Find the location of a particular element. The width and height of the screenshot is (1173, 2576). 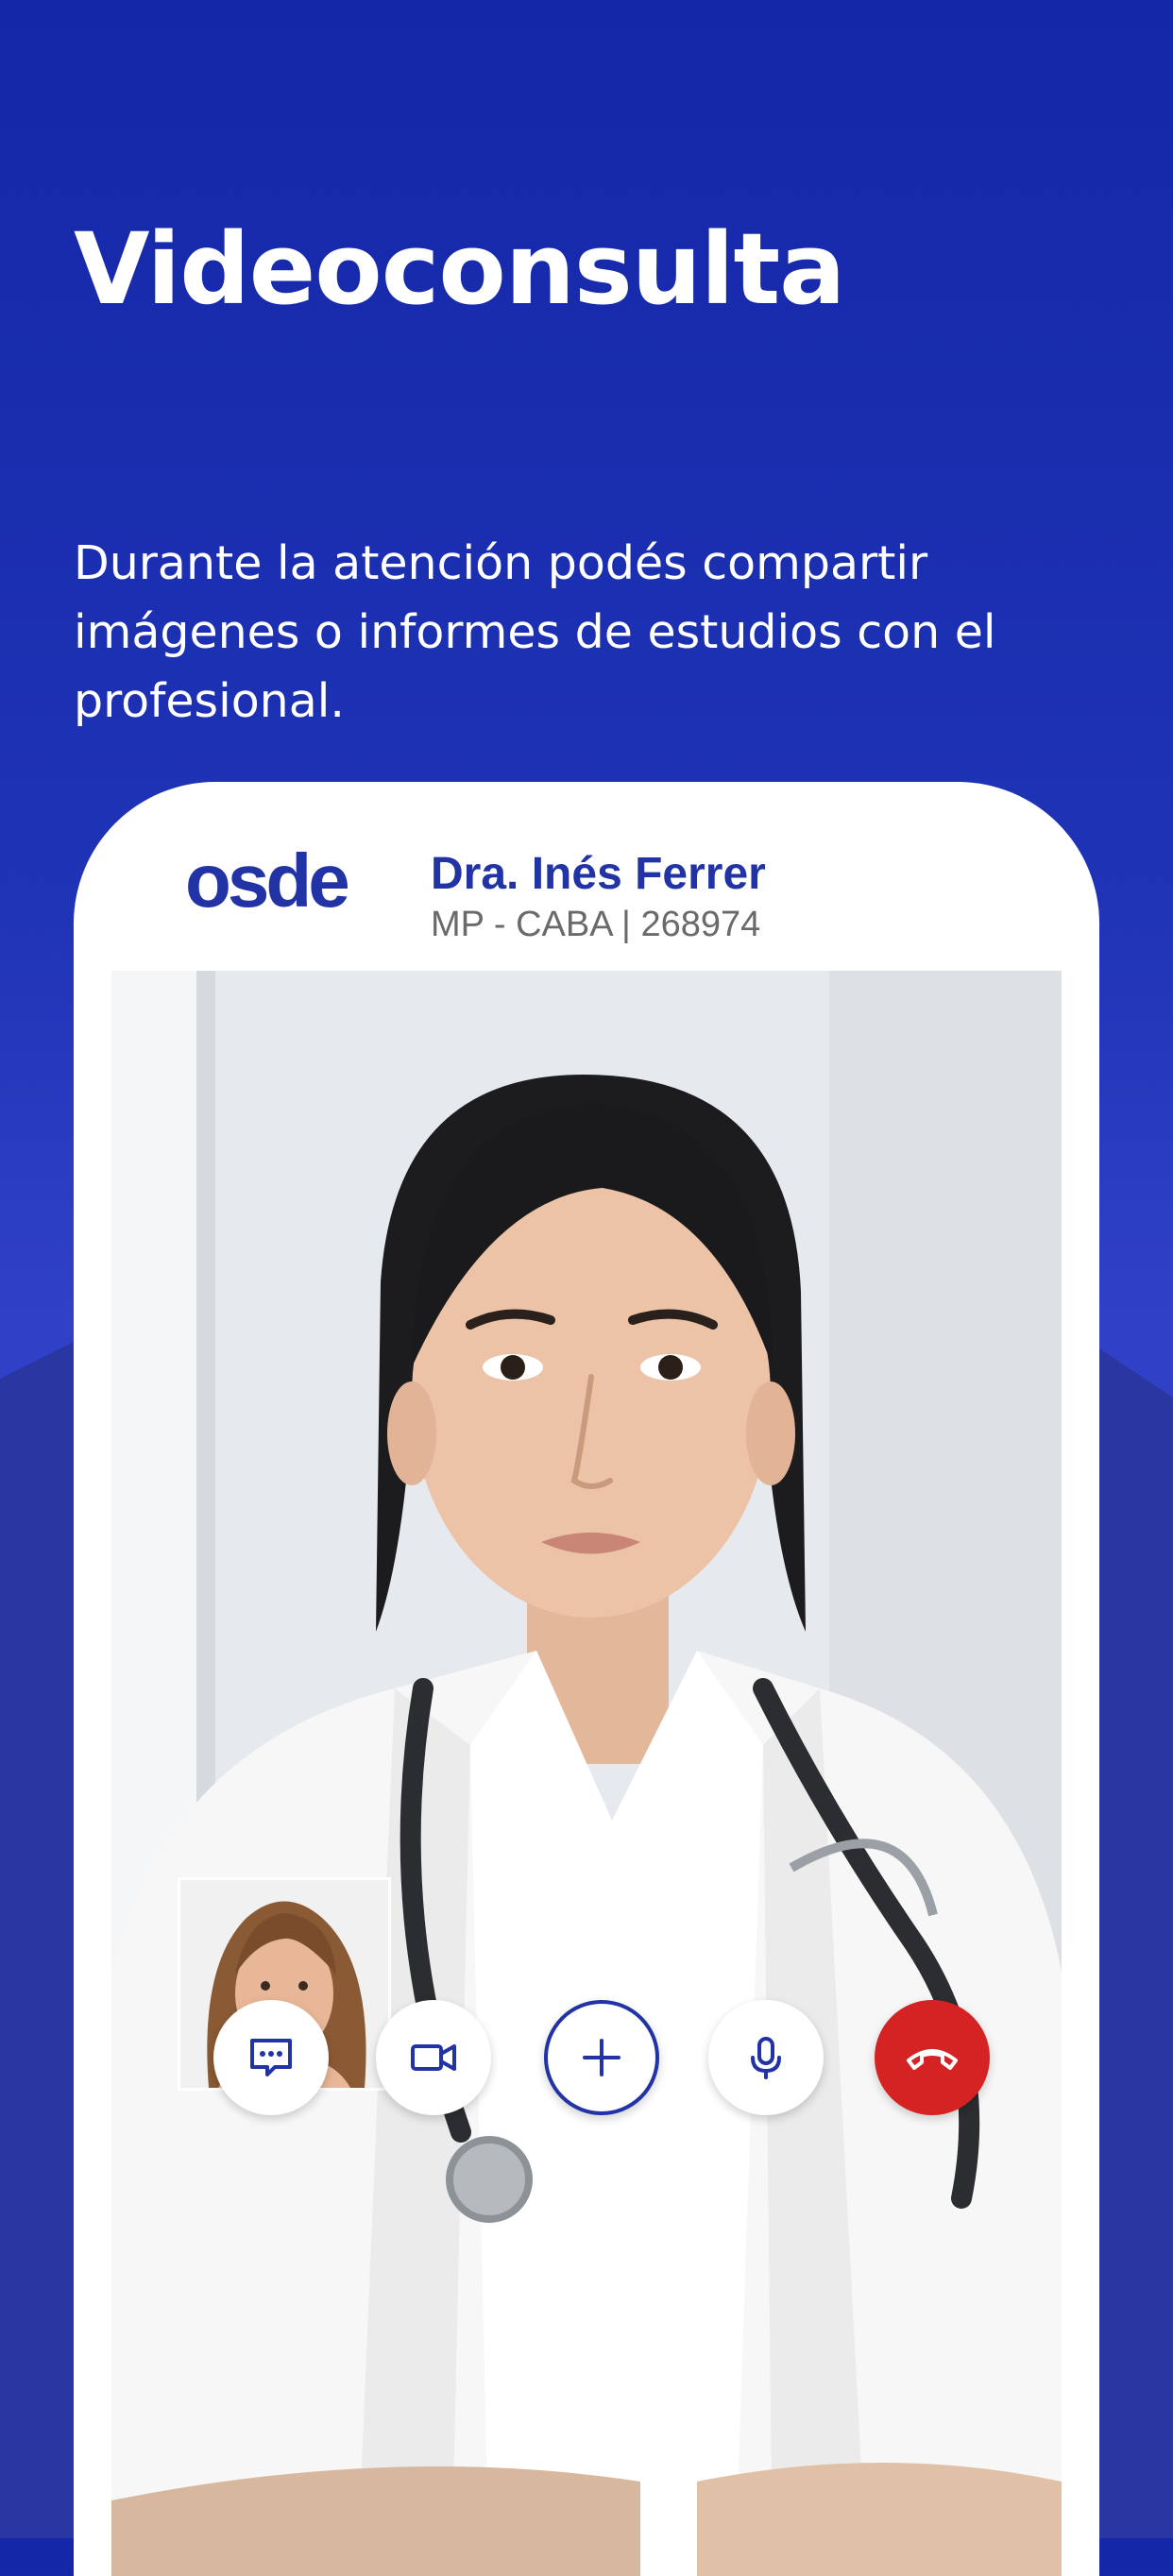

hang-up-button is located at coordinates (932, 2057).